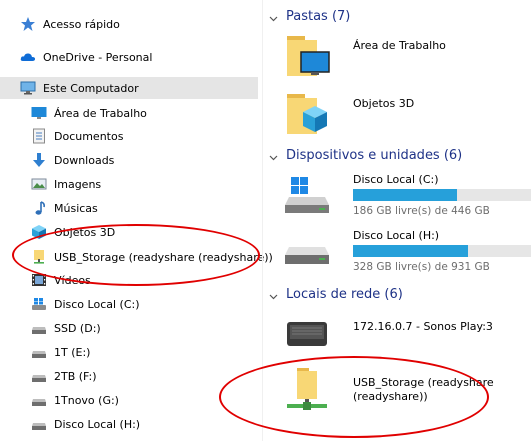 The image size is (532, 441). Describe the element at coordinates (89, 136) in the screenshot. I see `nav-item-label: Documentos` at that location.